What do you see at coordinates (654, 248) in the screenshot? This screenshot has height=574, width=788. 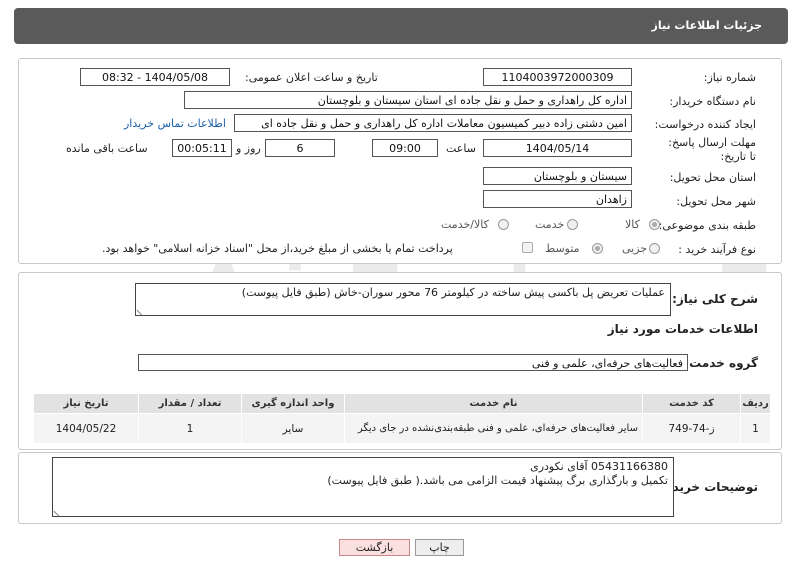 I see `process-radio-minor` at bounding box center [654, 248].